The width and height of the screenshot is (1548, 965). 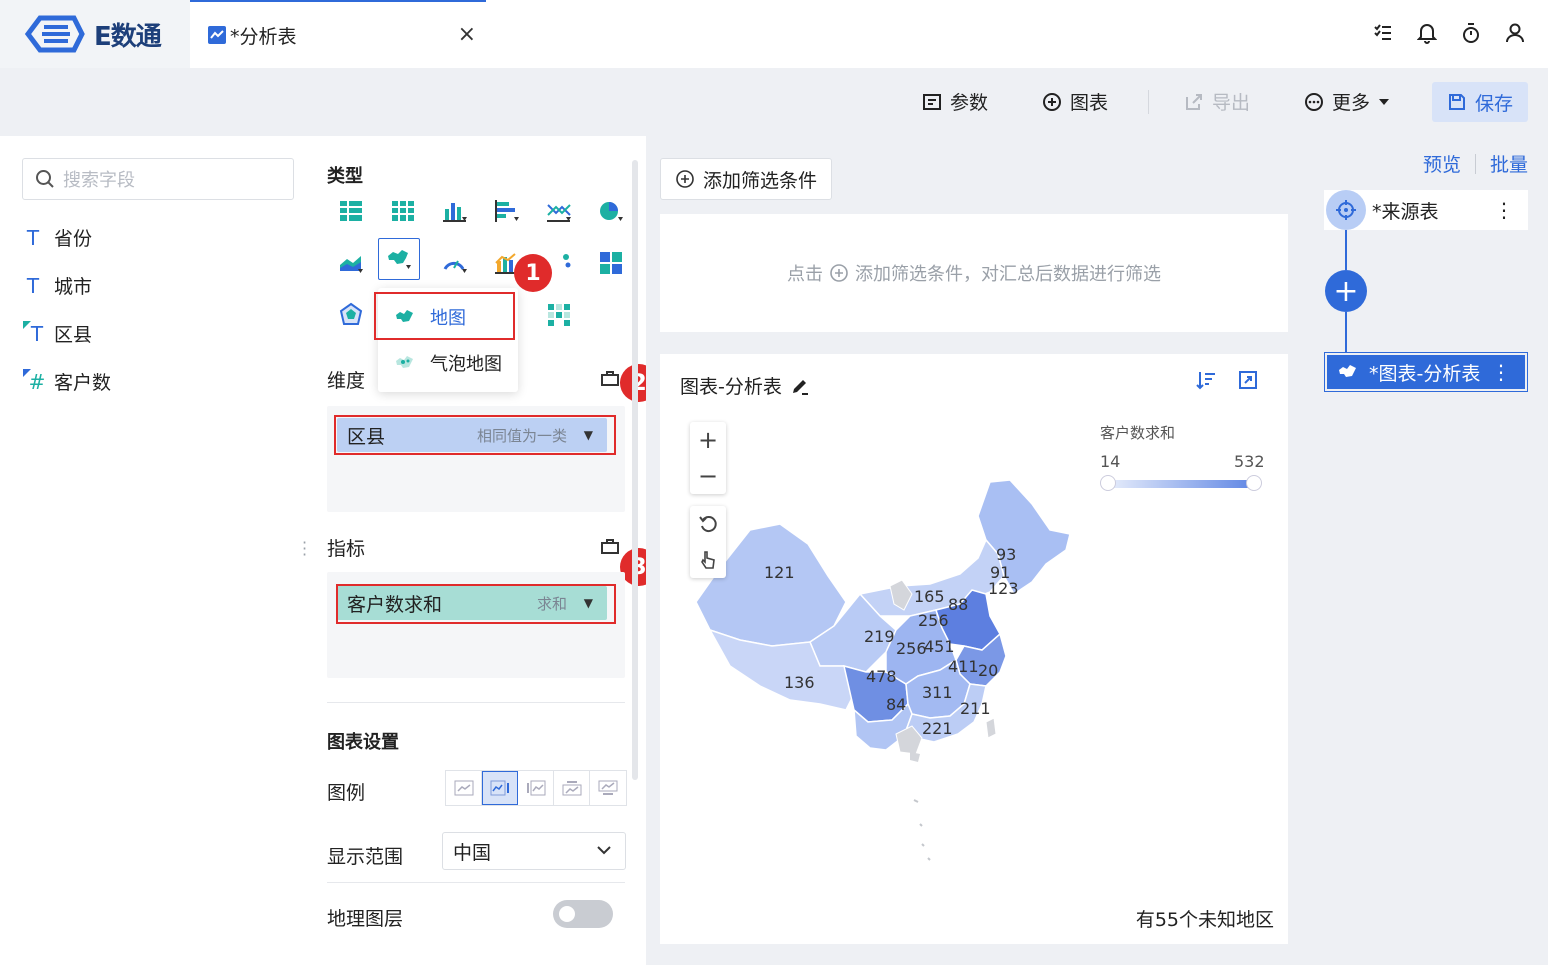 What do you see at coordinates (559, 211) in the screenshot?
I see `line-chart-icon` at bounding box center [559, 211].